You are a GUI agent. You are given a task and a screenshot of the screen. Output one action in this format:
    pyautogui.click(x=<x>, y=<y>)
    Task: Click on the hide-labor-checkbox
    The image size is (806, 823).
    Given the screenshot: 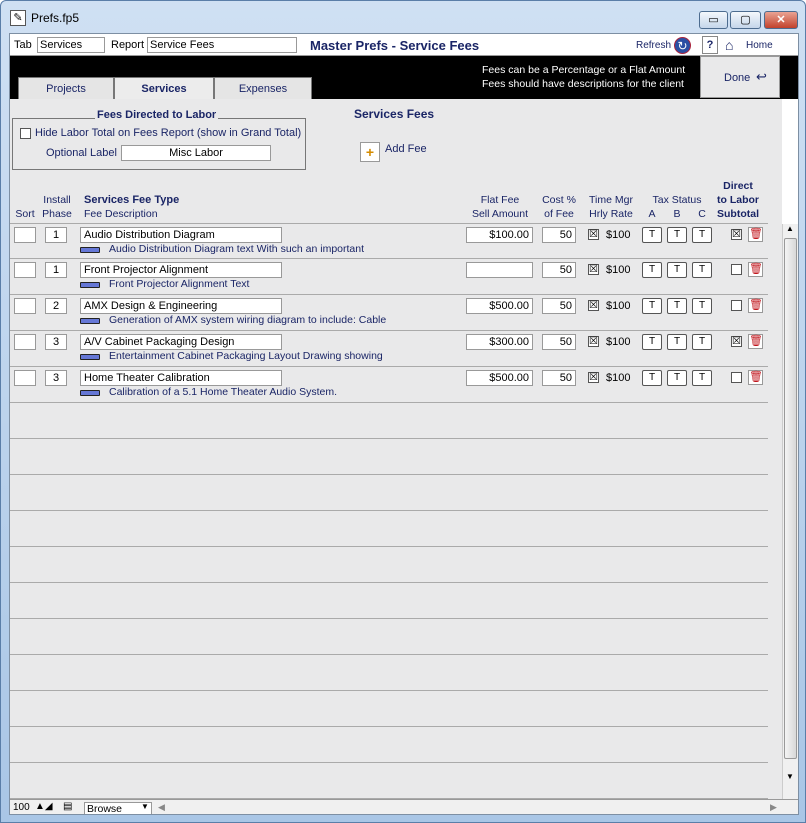 What is the action you would take?
    pyautogui.click(x=25, y=133)
    